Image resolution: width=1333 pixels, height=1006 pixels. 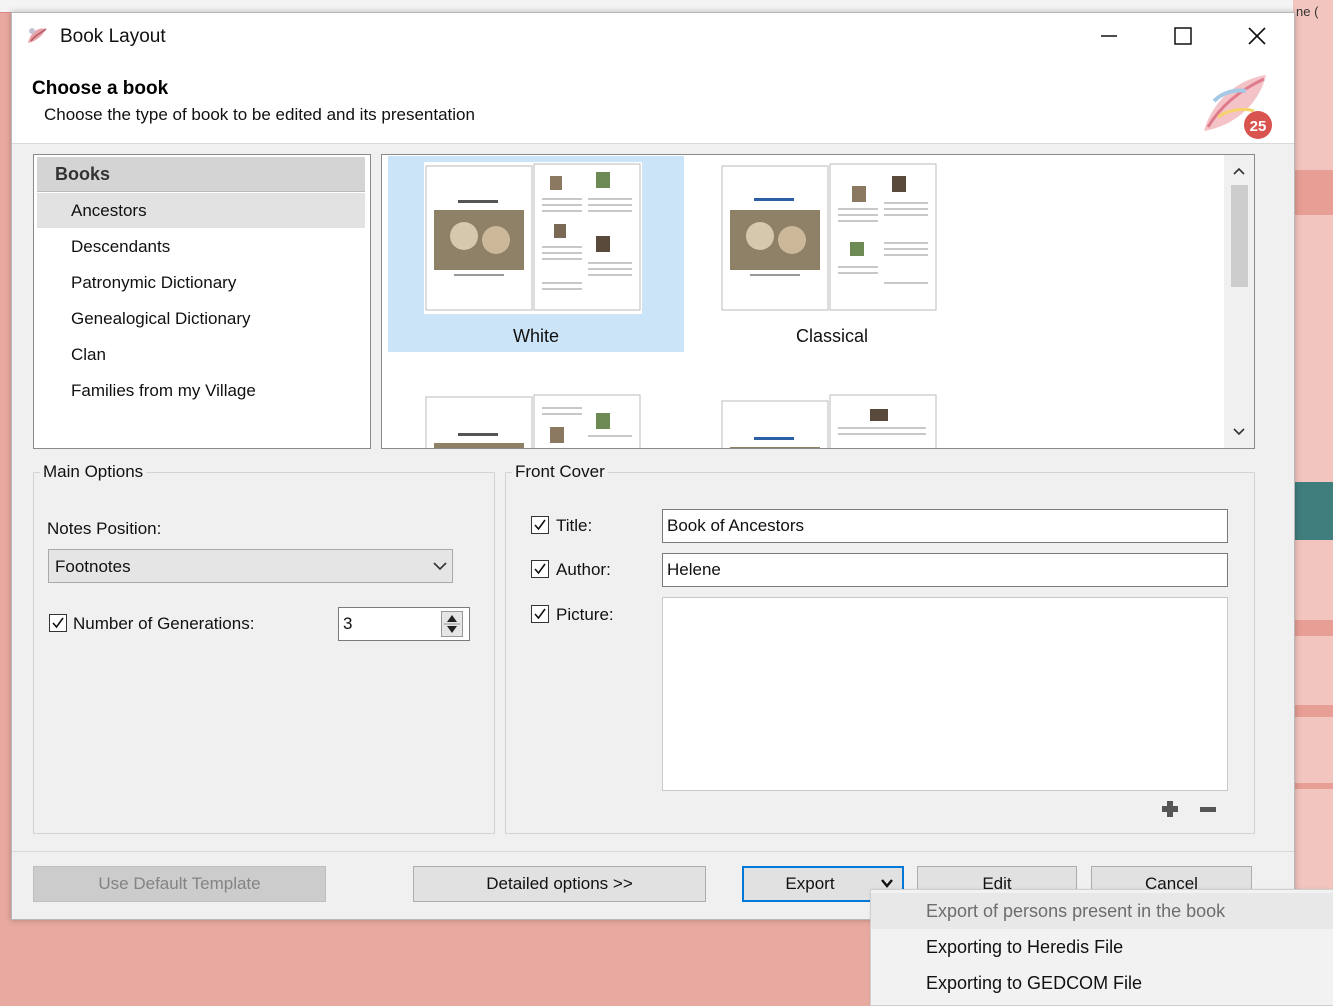 I want to click on title-checkbox, so click(x=540, y=525).